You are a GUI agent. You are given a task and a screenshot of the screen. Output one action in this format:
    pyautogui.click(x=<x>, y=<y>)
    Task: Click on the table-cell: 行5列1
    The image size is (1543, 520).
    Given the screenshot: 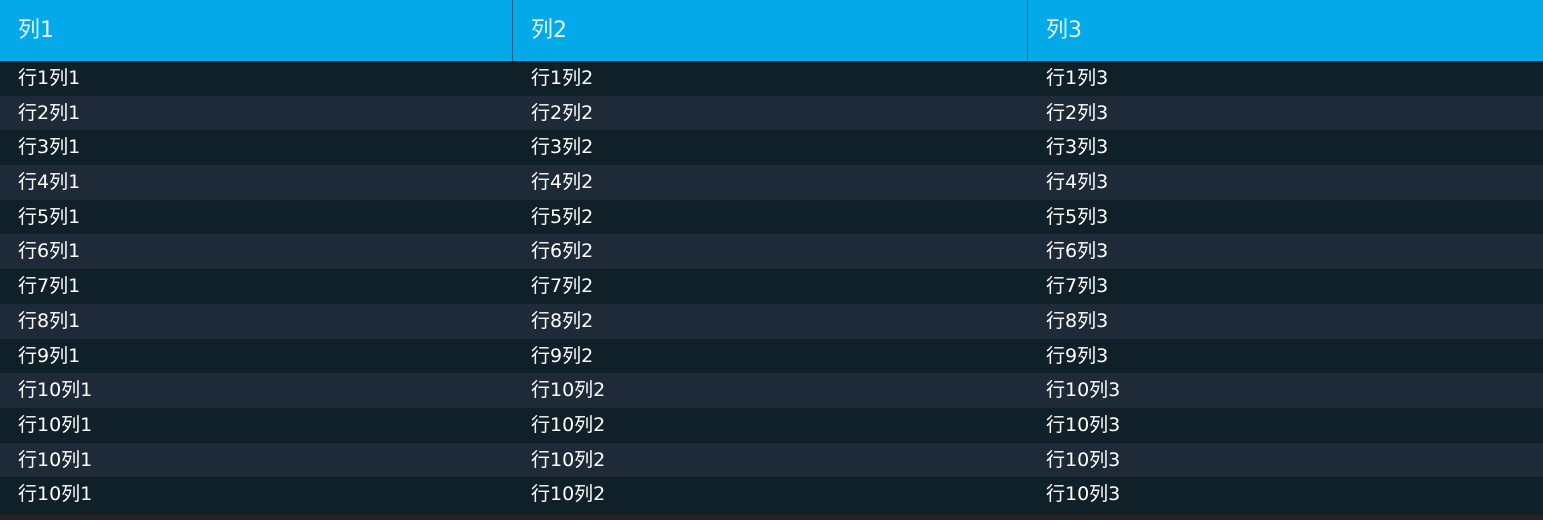 What is the action you would take?
    pyautogui.click(x=49, y=216)
    